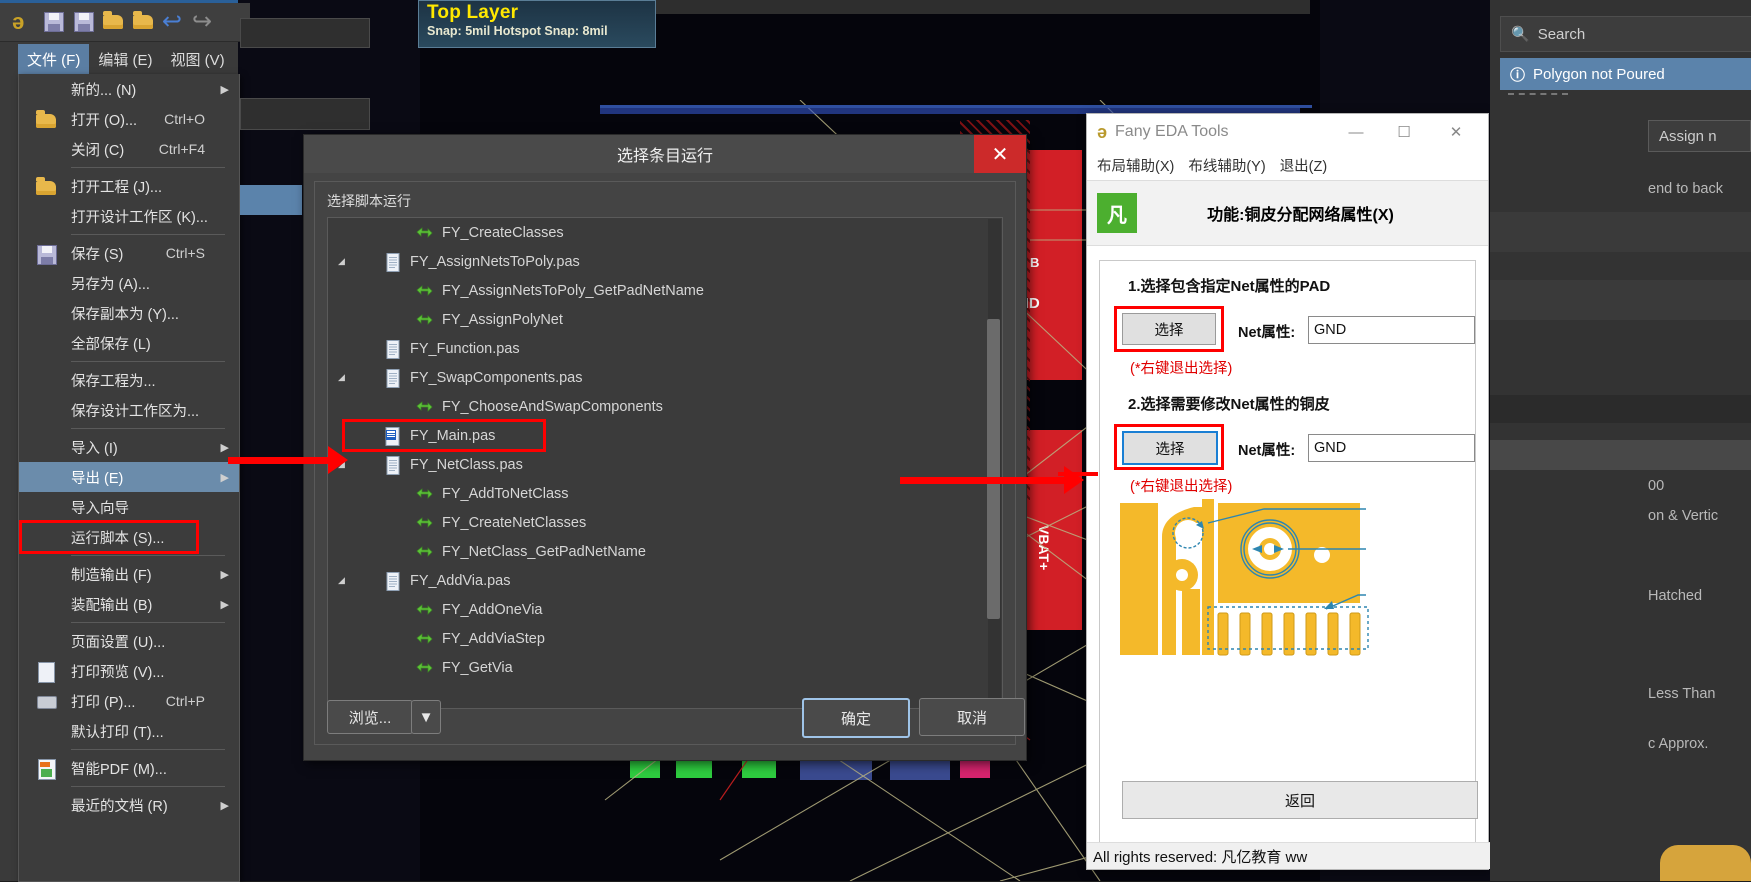  I want to click on file-menu-item-16: 装配输出 (B) ▶, so click(129, 604).